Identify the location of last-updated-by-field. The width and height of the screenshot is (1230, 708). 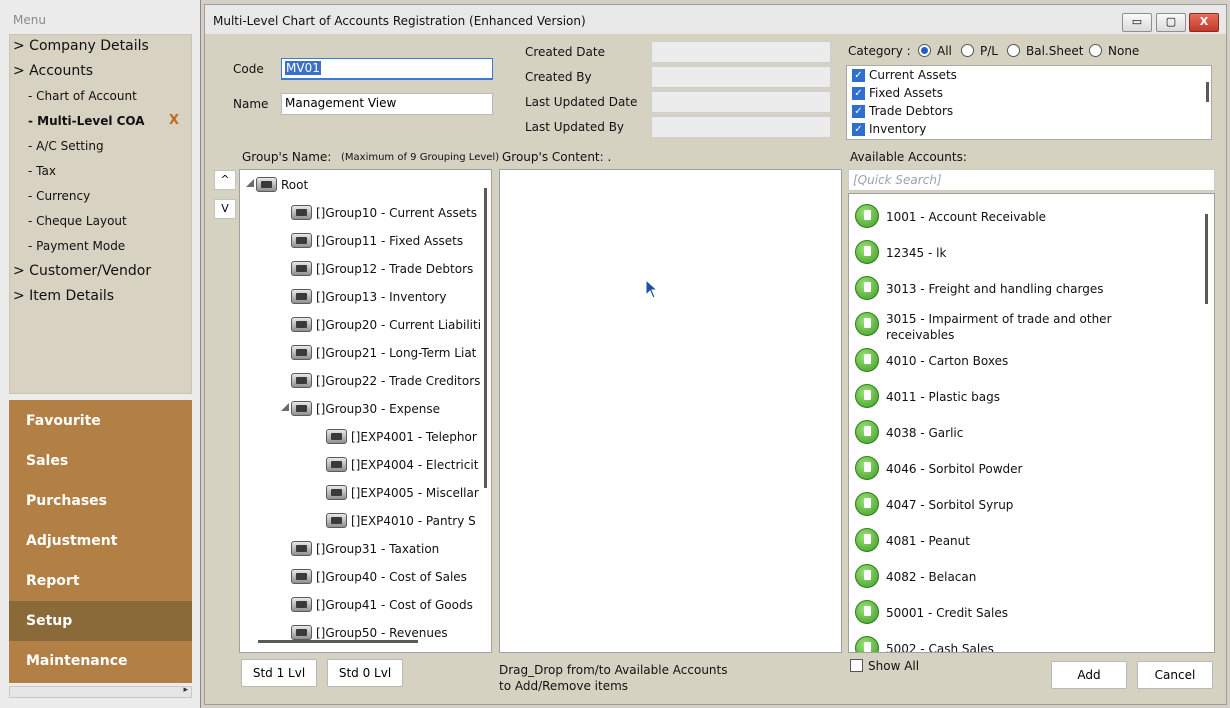
(741, 127).